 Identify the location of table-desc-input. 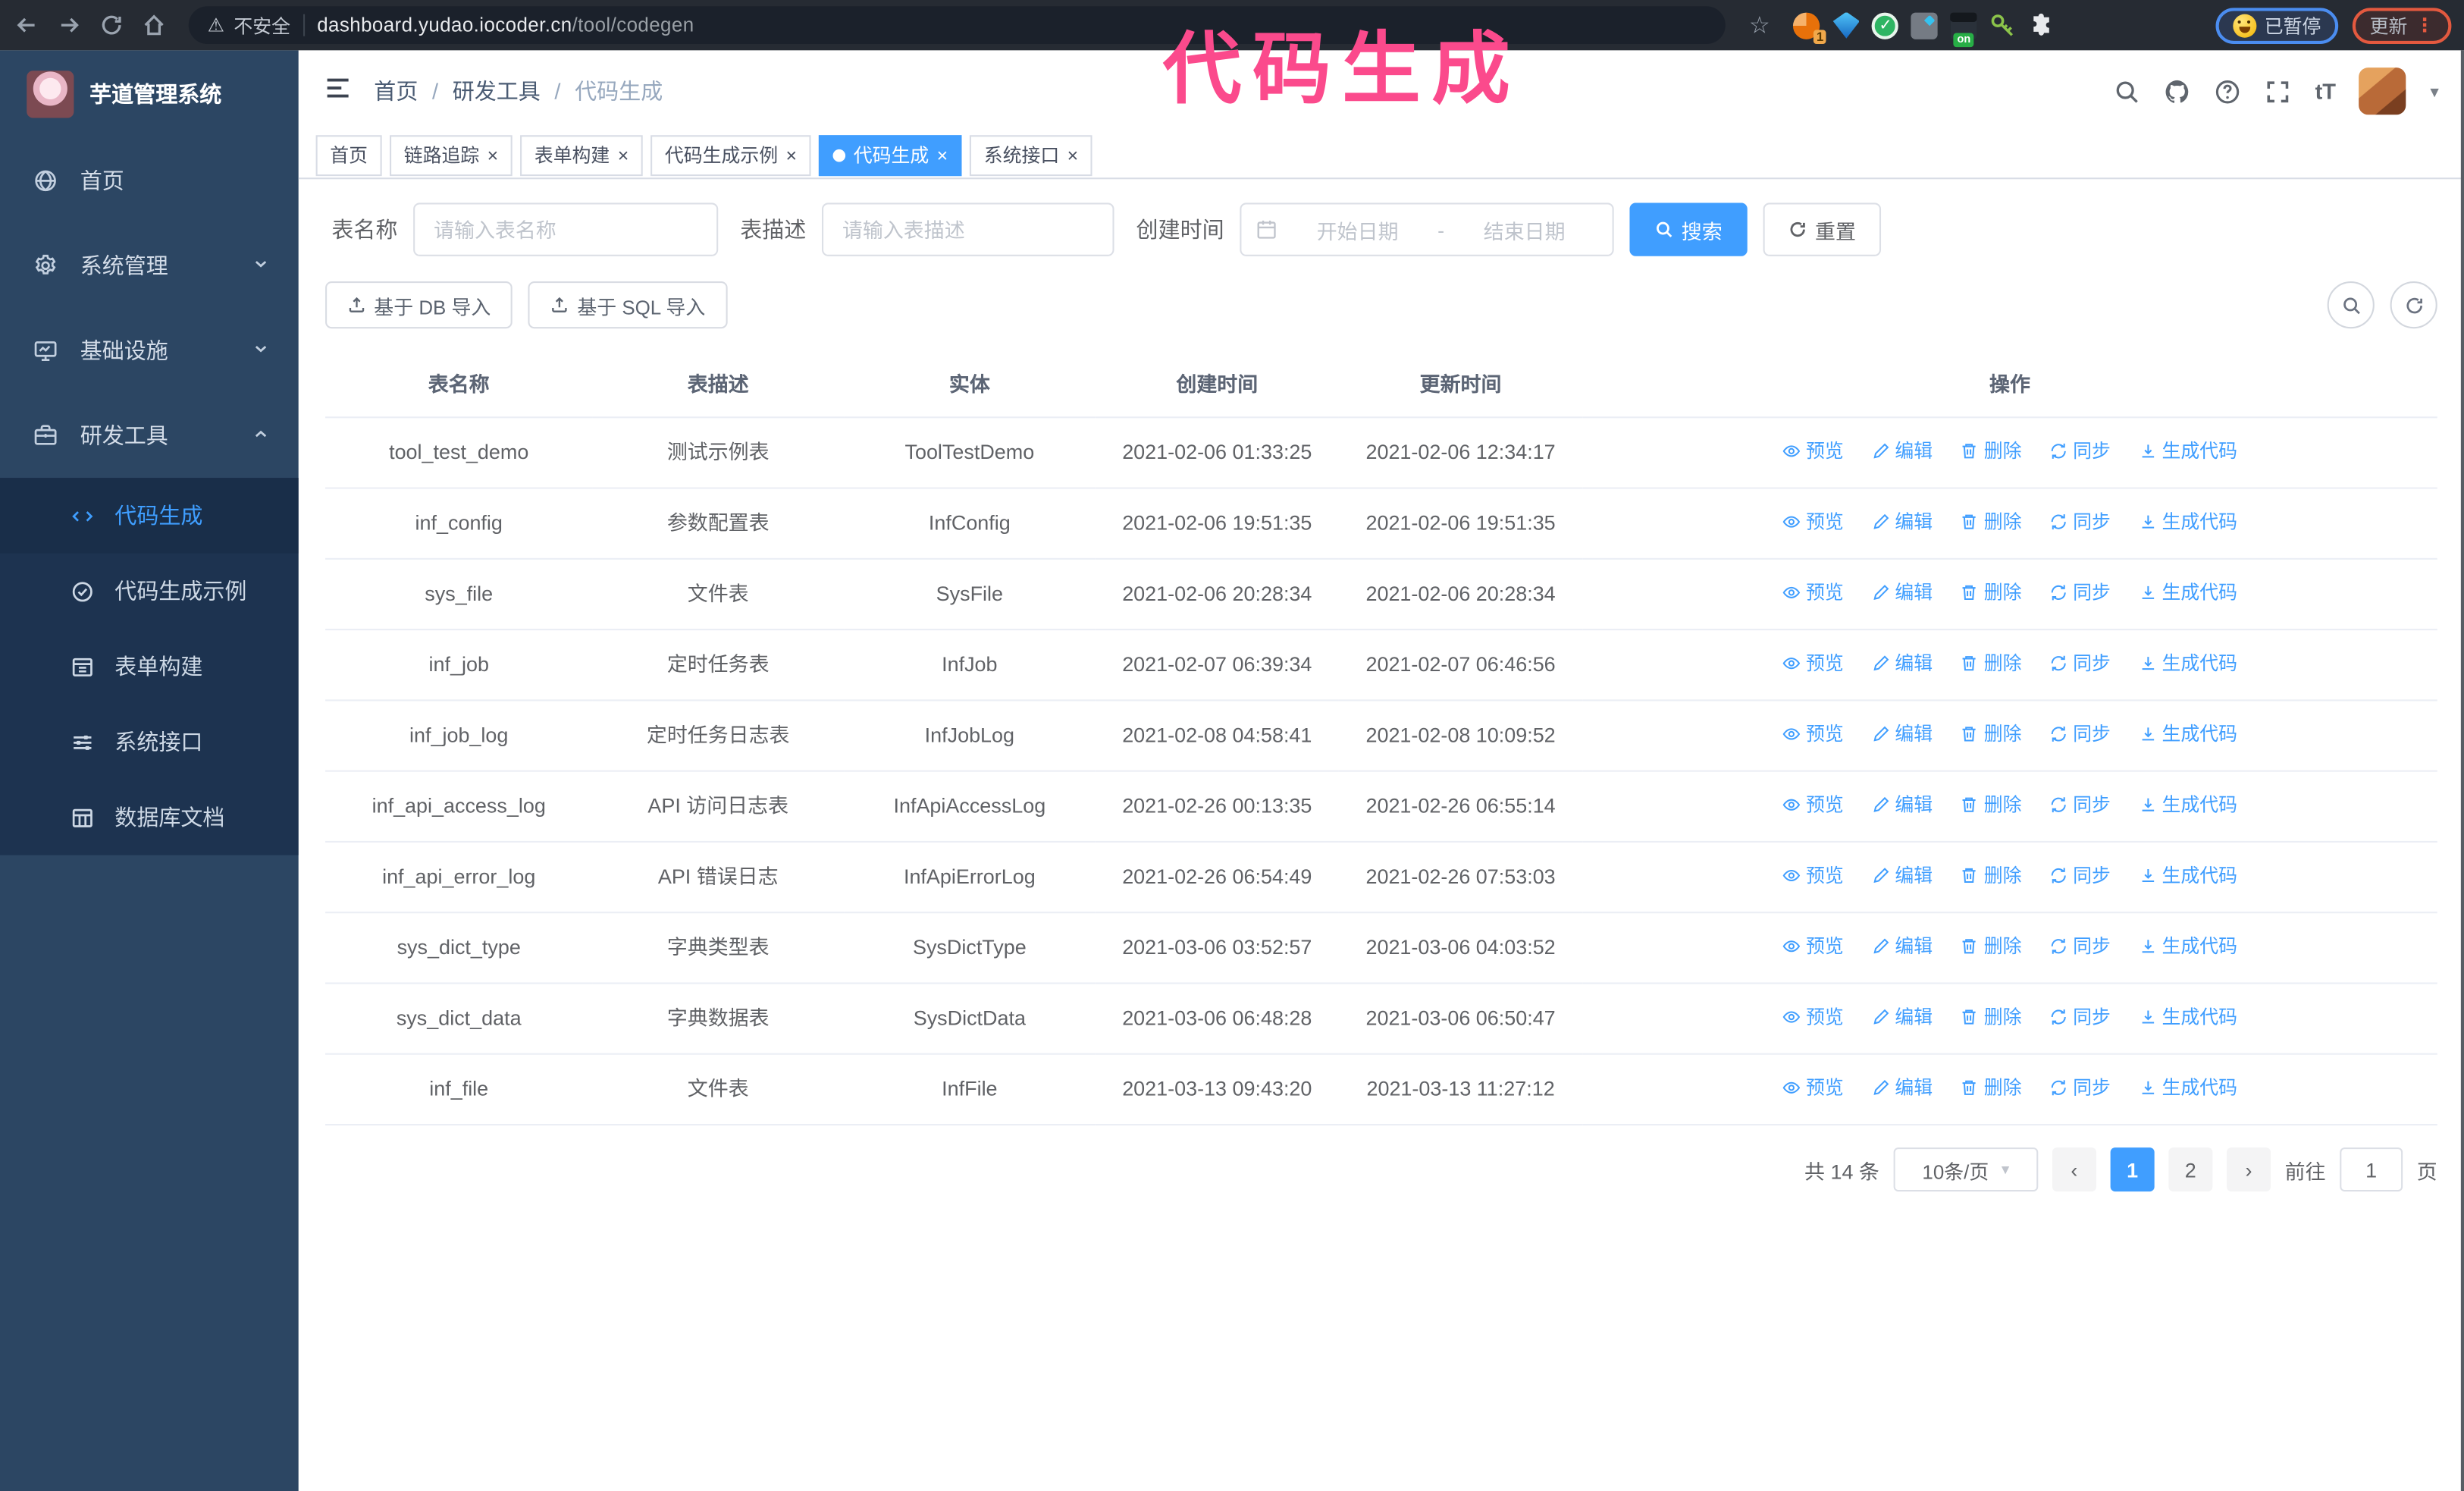
(968, 229).